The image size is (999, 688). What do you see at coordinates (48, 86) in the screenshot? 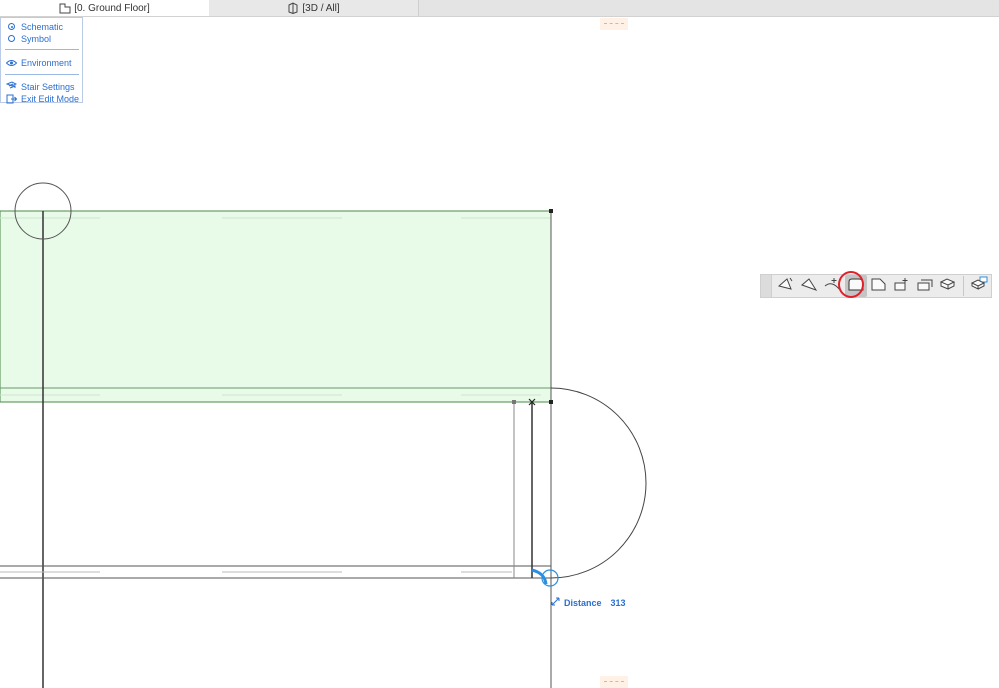
I see `stair-settings-label: Stair Settings` at bounding box center [48, 86].